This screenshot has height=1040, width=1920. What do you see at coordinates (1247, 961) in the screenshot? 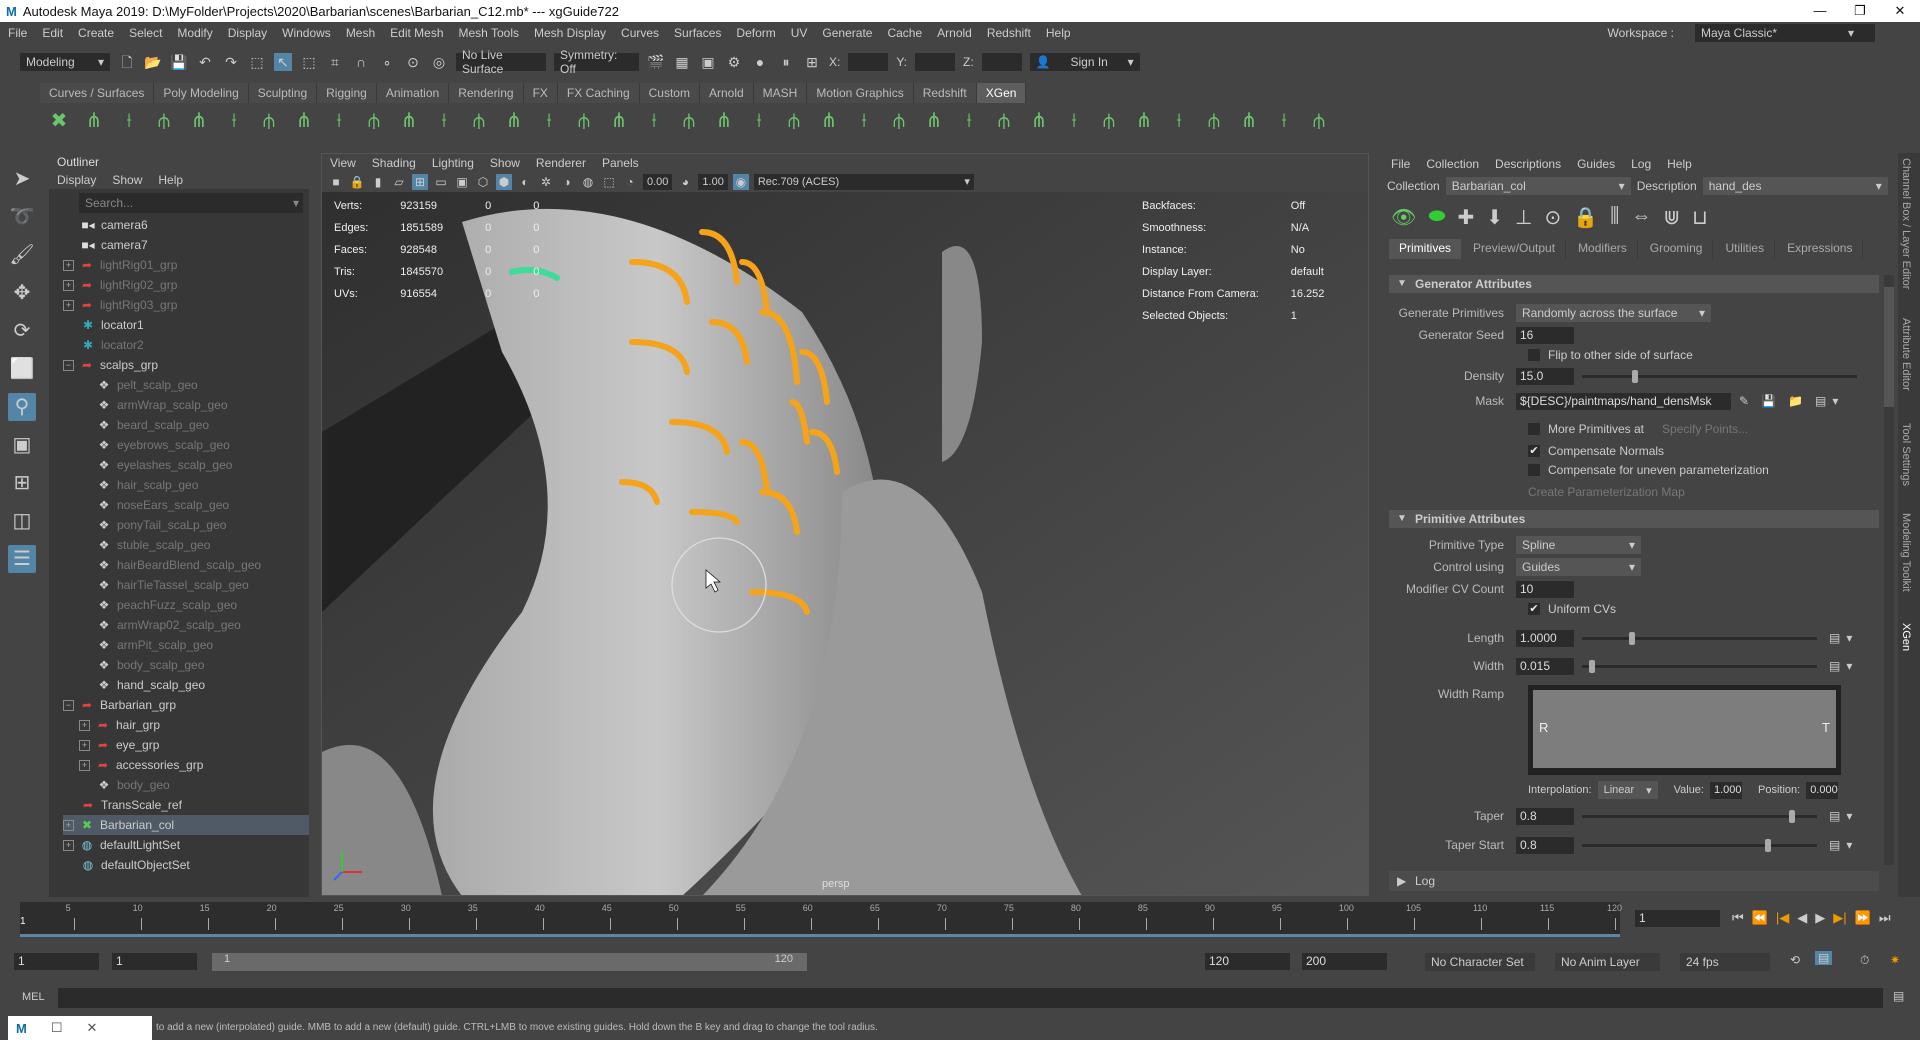
I see `playback-end-field: 120` at bounding box center [1247, 961].